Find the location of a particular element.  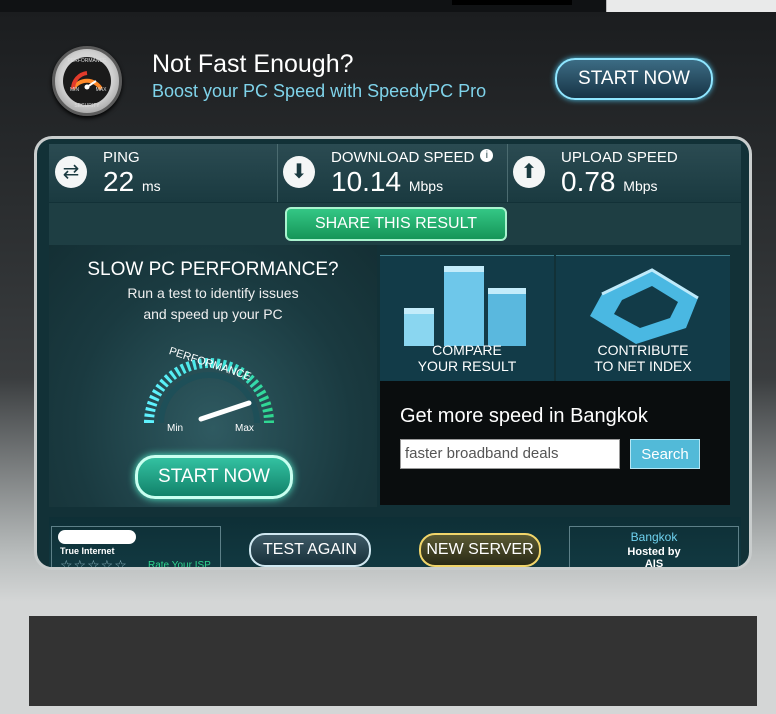

promo-start-now-button: START NOW is located at coordinates (214, 477).